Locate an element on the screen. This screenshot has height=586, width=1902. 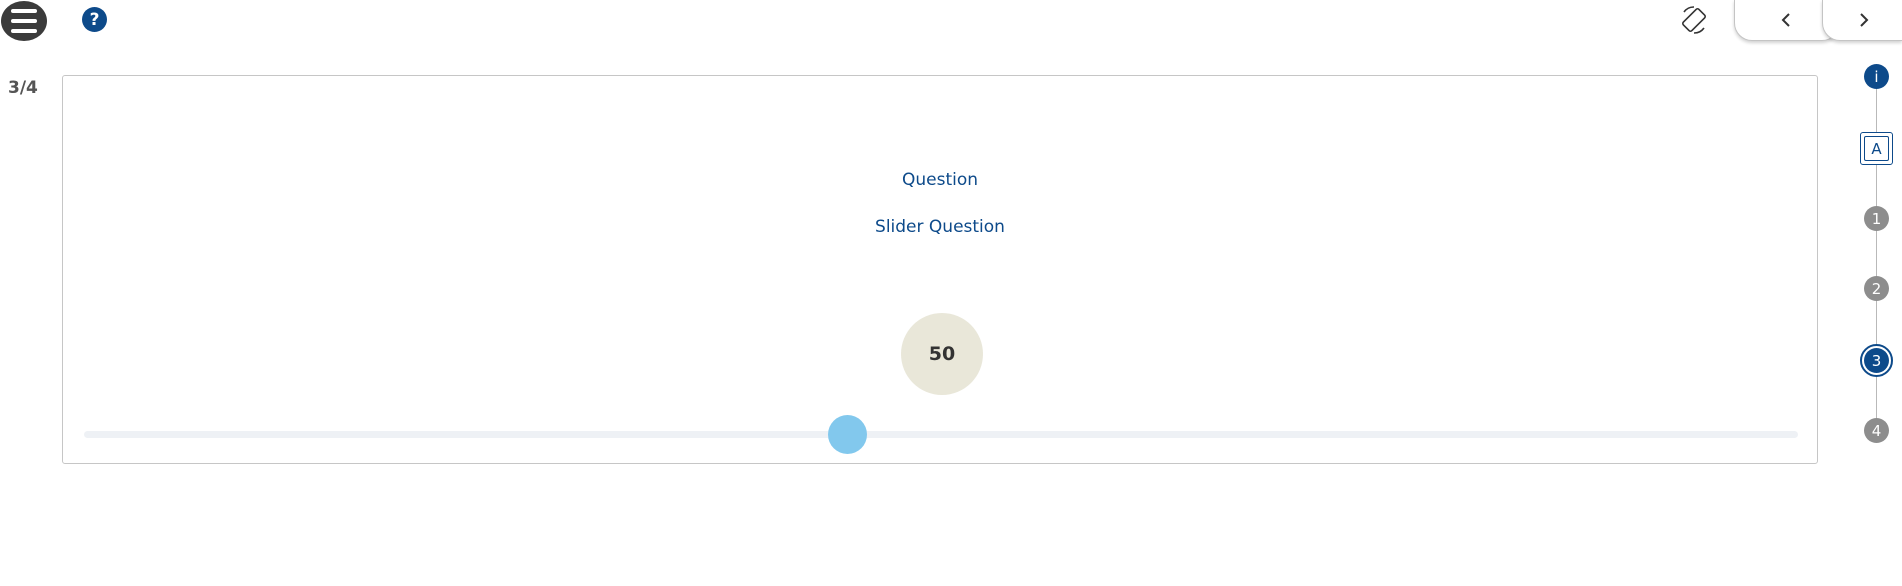
next-button is located at coordinates (1862, 20).